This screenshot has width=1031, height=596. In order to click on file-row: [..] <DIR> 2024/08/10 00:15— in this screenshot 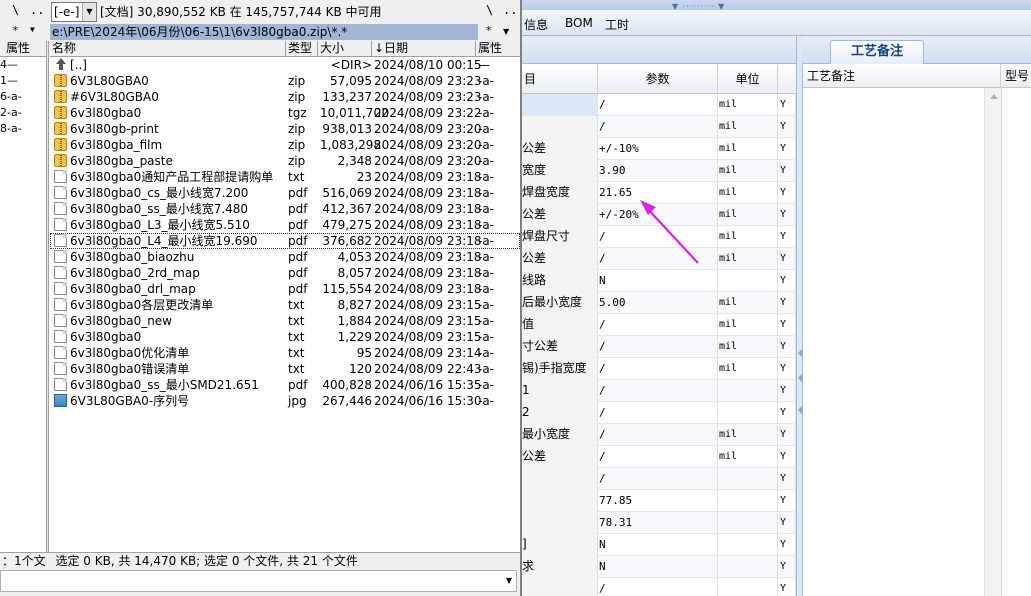, I will do `click(285, 65)`.